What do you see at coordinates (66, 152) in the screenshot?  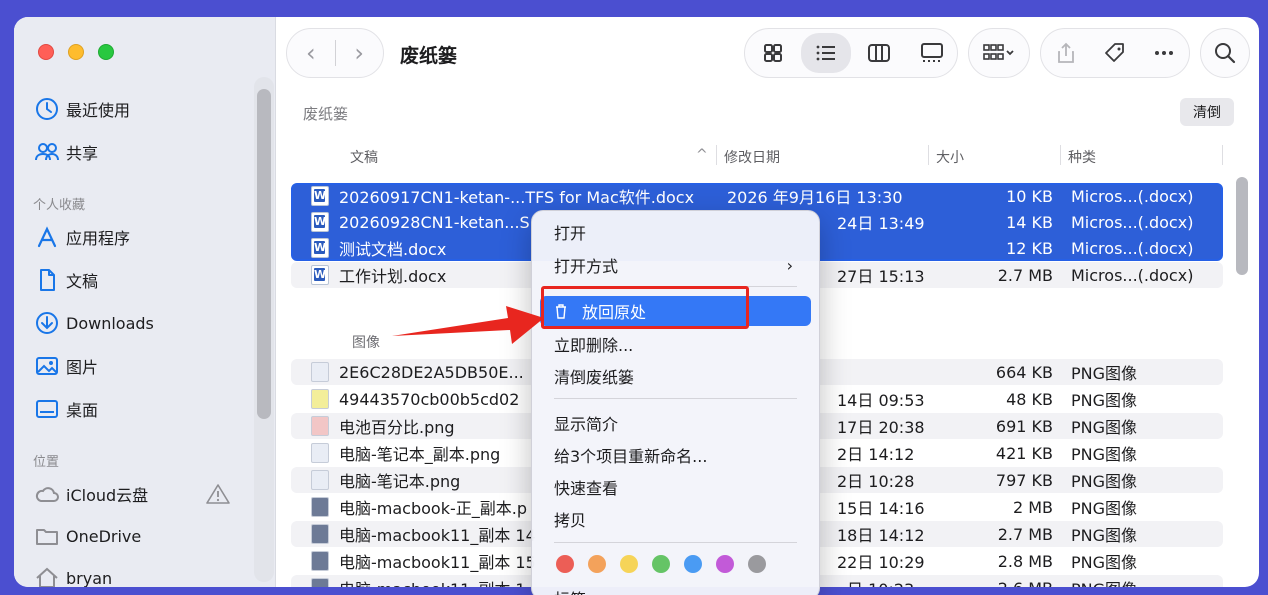 I see `sidebar-item-shared: 共享` at bounding box center [66, 152].